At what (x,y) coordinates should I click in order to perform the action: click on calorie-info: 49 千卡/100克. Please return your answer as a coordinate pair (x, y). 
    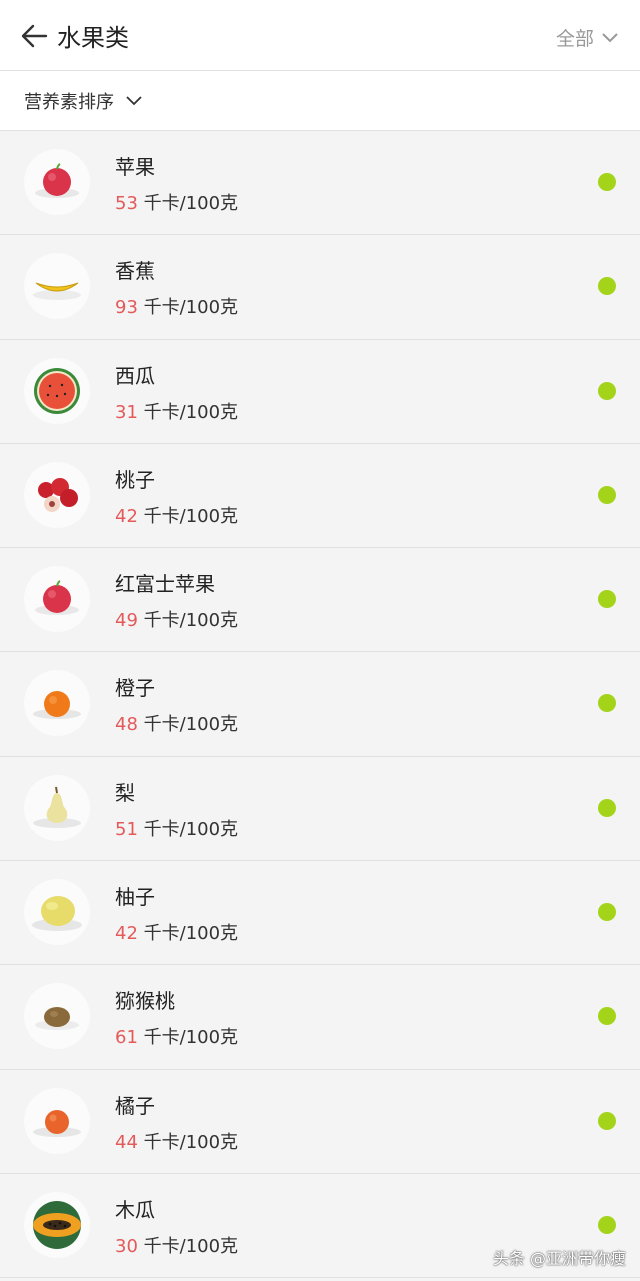
    Looking at the image, I should click on (176, 619).